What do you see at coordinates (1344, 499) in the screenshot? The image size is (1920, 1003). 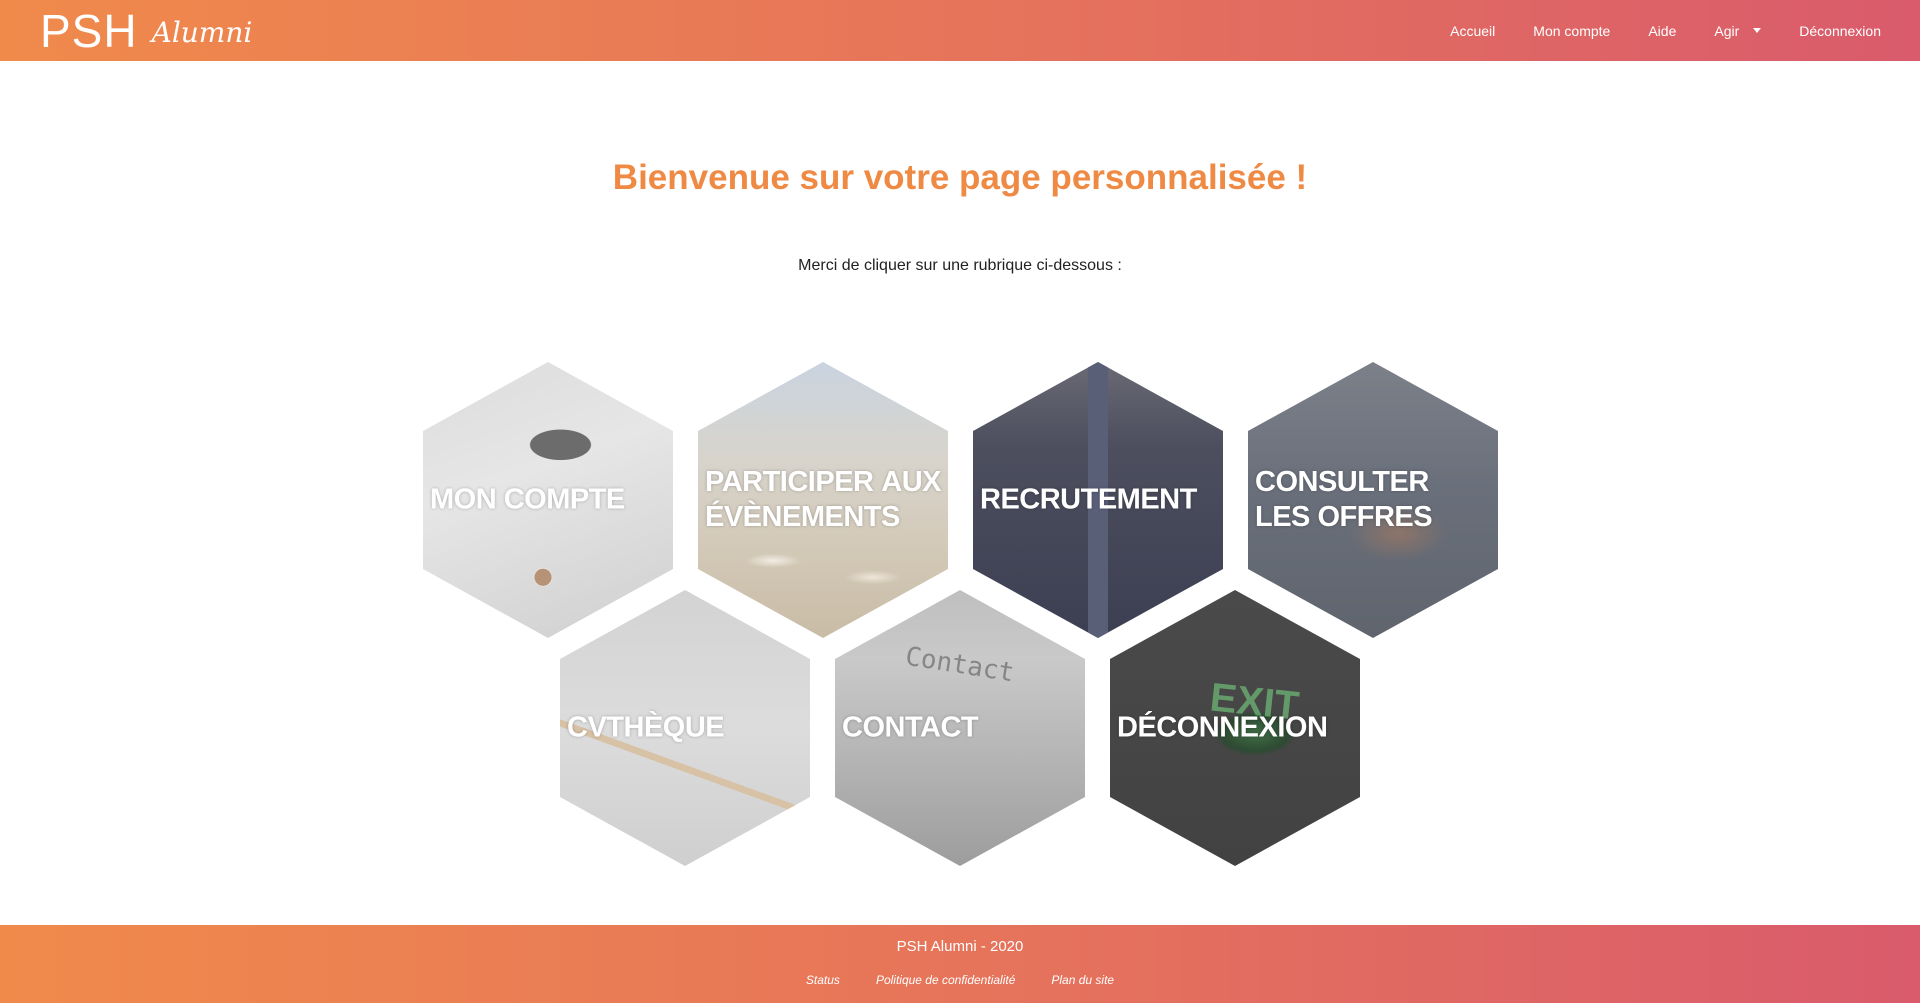 I see `tile-label: CONSULTER LES OFFRES` at bounding box center [1344, 499].